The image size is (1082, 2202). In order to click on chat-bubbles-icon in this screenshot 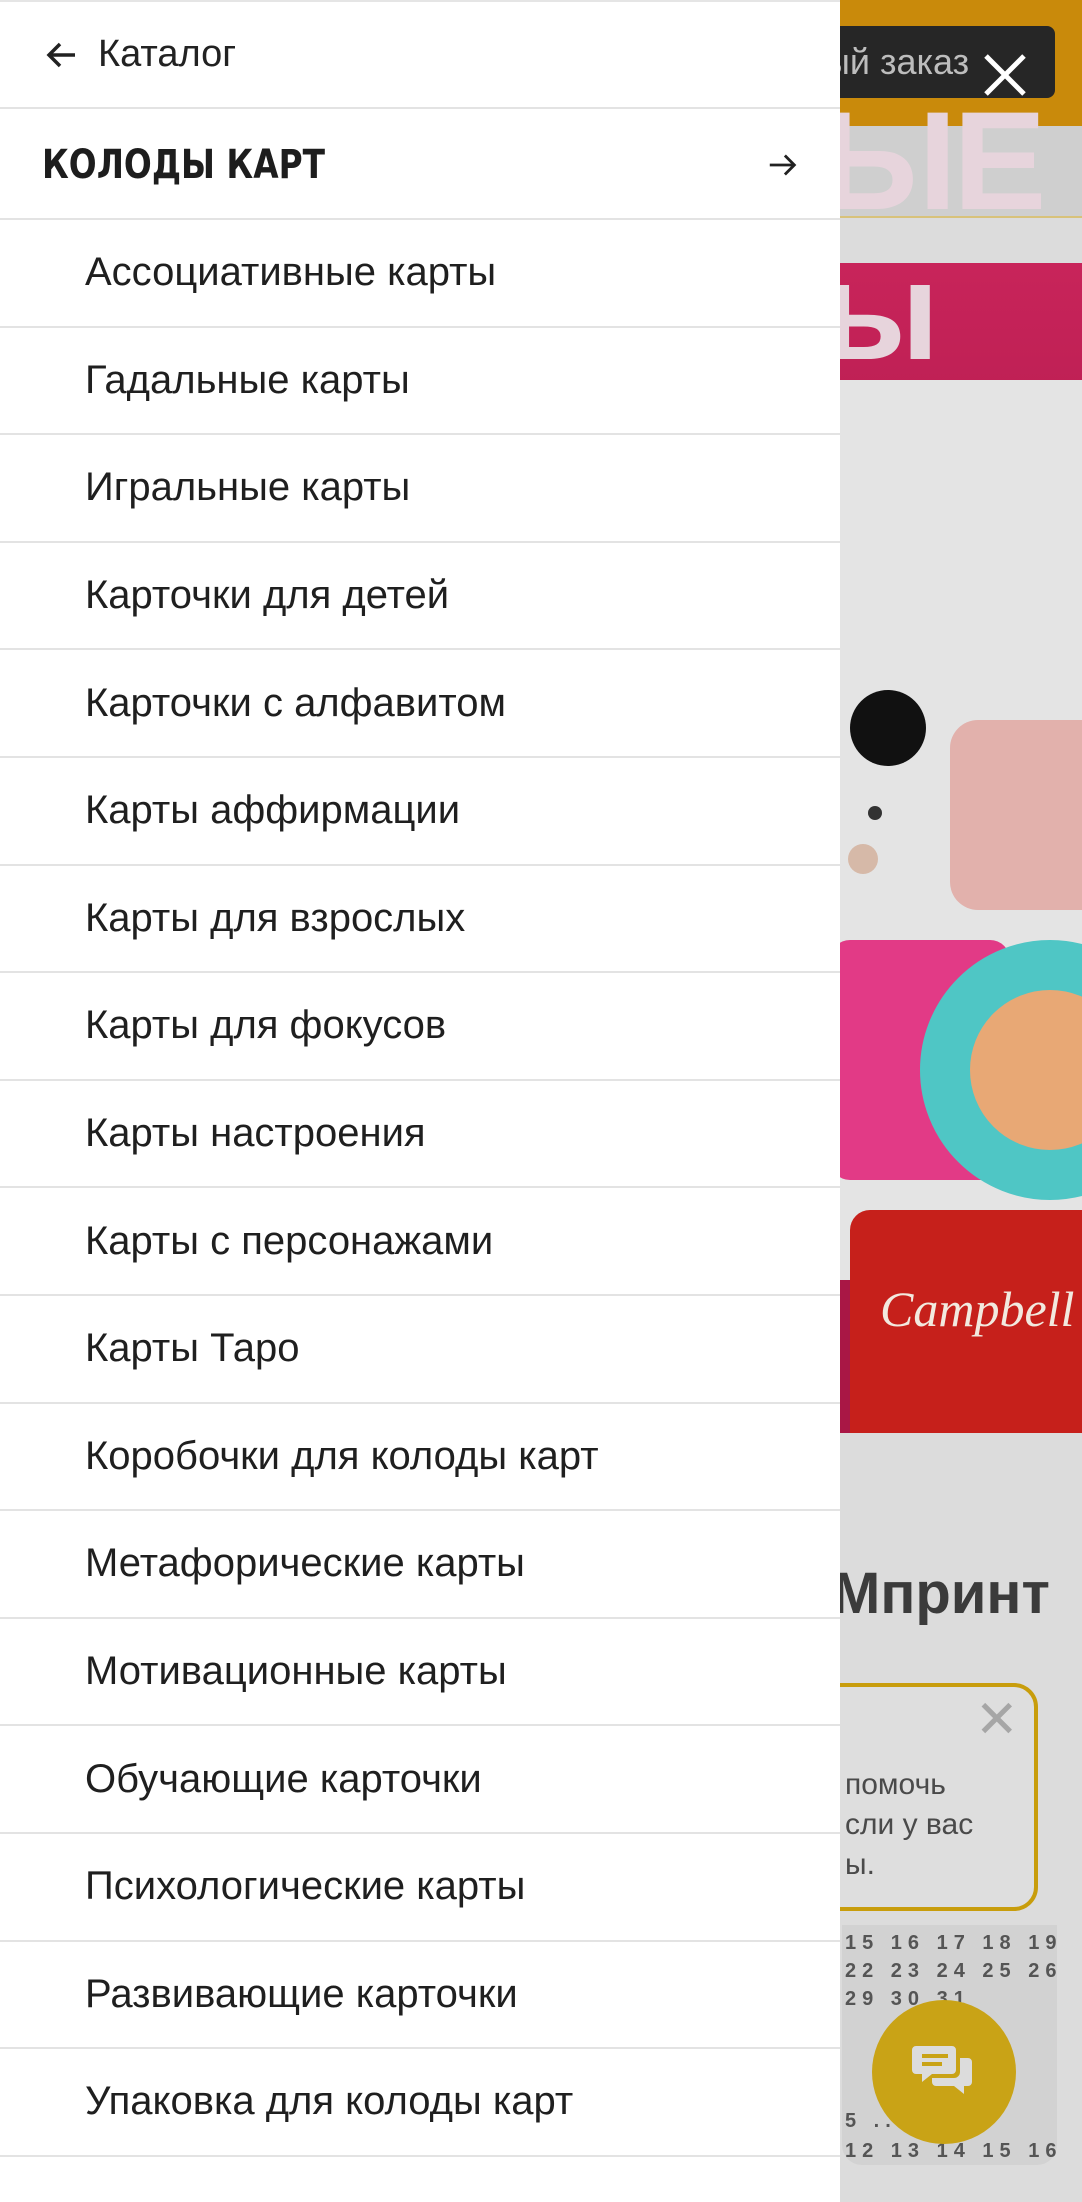, I will do `click(942, 2070)`.